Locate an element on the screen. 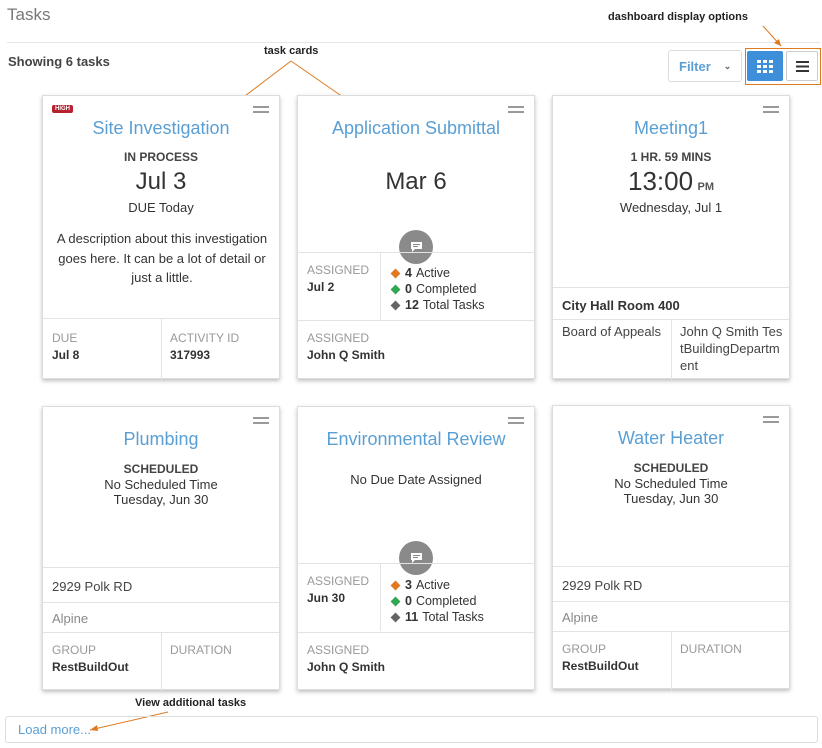 The image size is (822, 748). task-stats: 4 Active 0 Completed 12 Total Tasks is located at coordinates (437, 289).